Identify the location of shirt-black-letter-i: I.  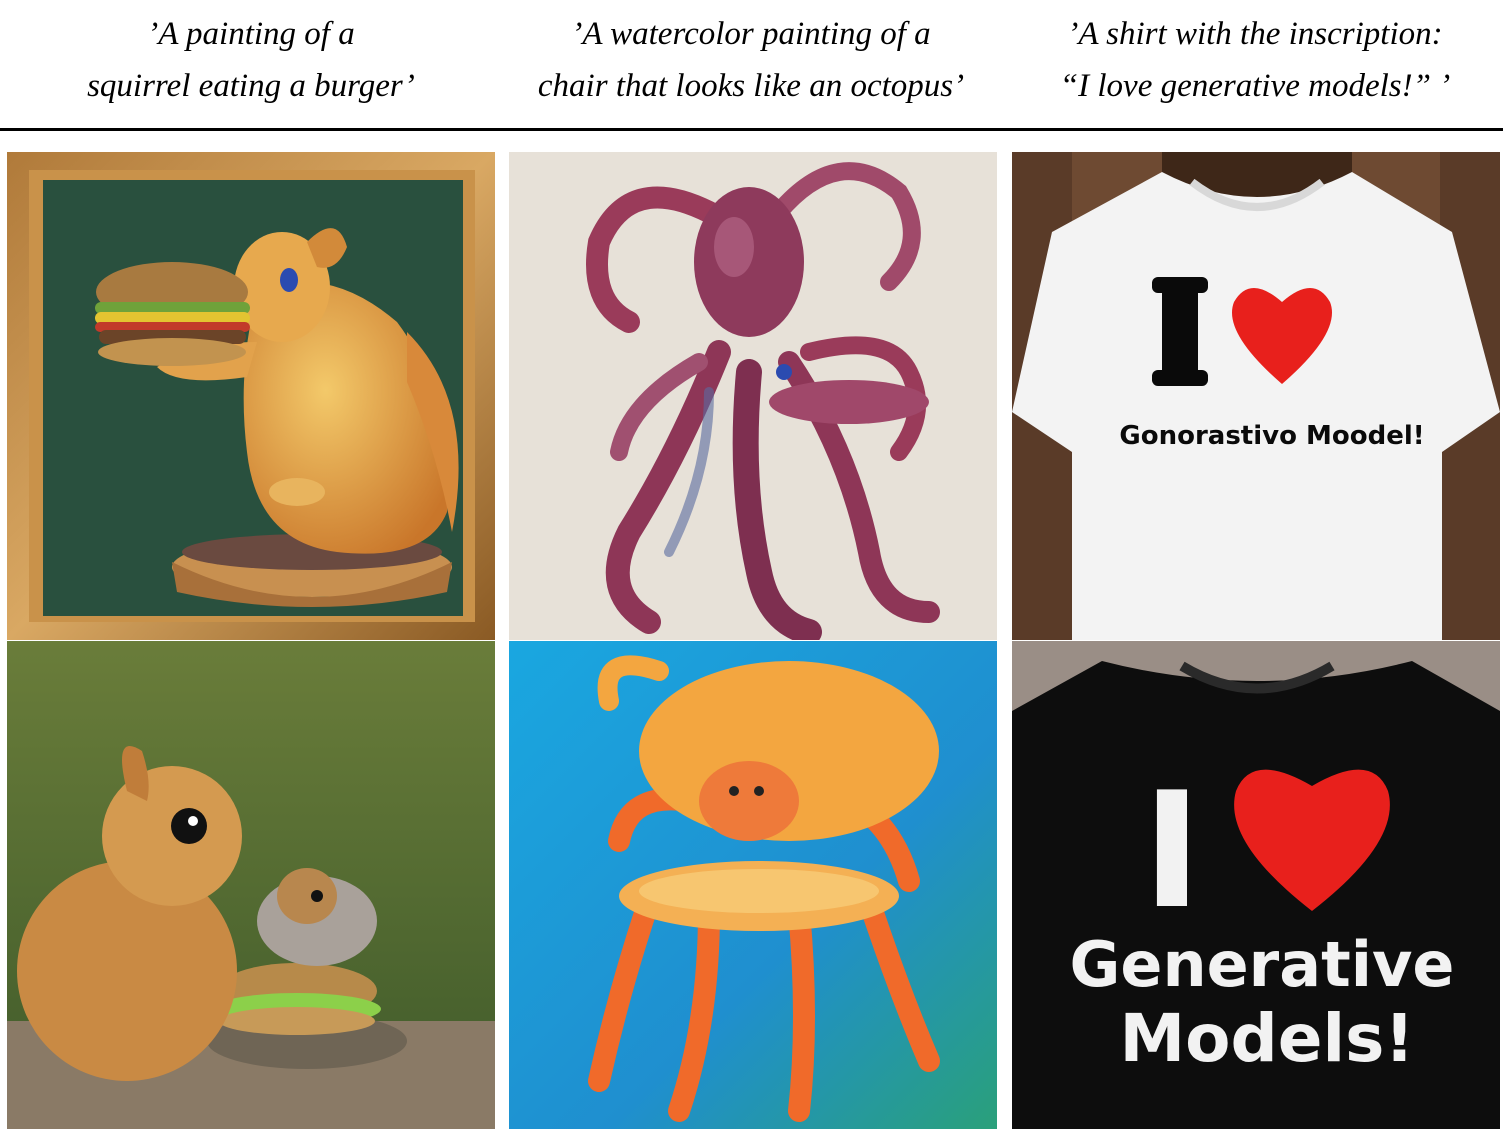
(1172, 850).